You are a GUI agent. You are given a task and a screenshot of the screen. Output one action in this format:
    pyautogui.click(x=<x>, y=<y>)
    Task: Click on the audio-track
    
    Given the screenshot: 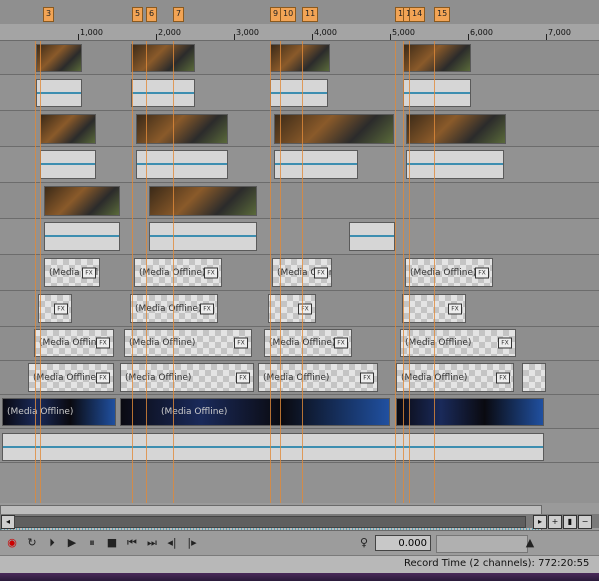 What is the action you would take?
    pyautogui.click(x=299, y=483)
    